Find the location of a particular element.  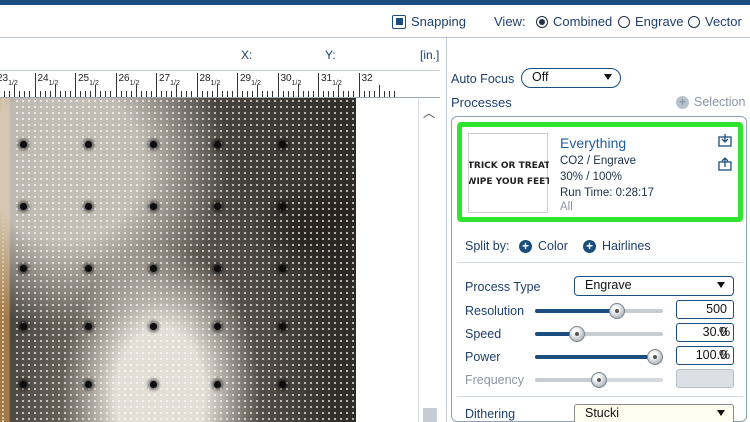

split-color-button: + Color is located at coordinates (543, 246).